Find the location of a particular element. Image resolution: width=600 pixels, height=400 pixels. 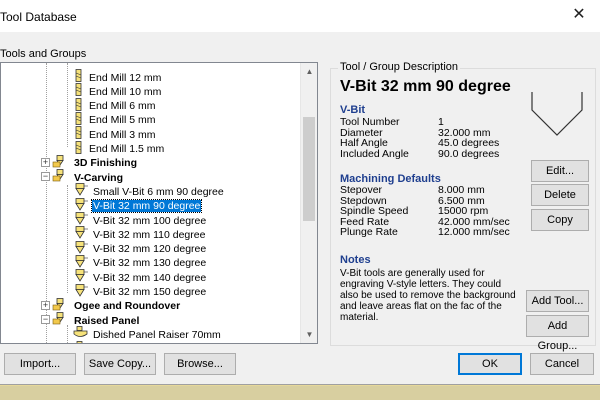

tree-item-label: V-Carving is located at coordinates (99, 177).